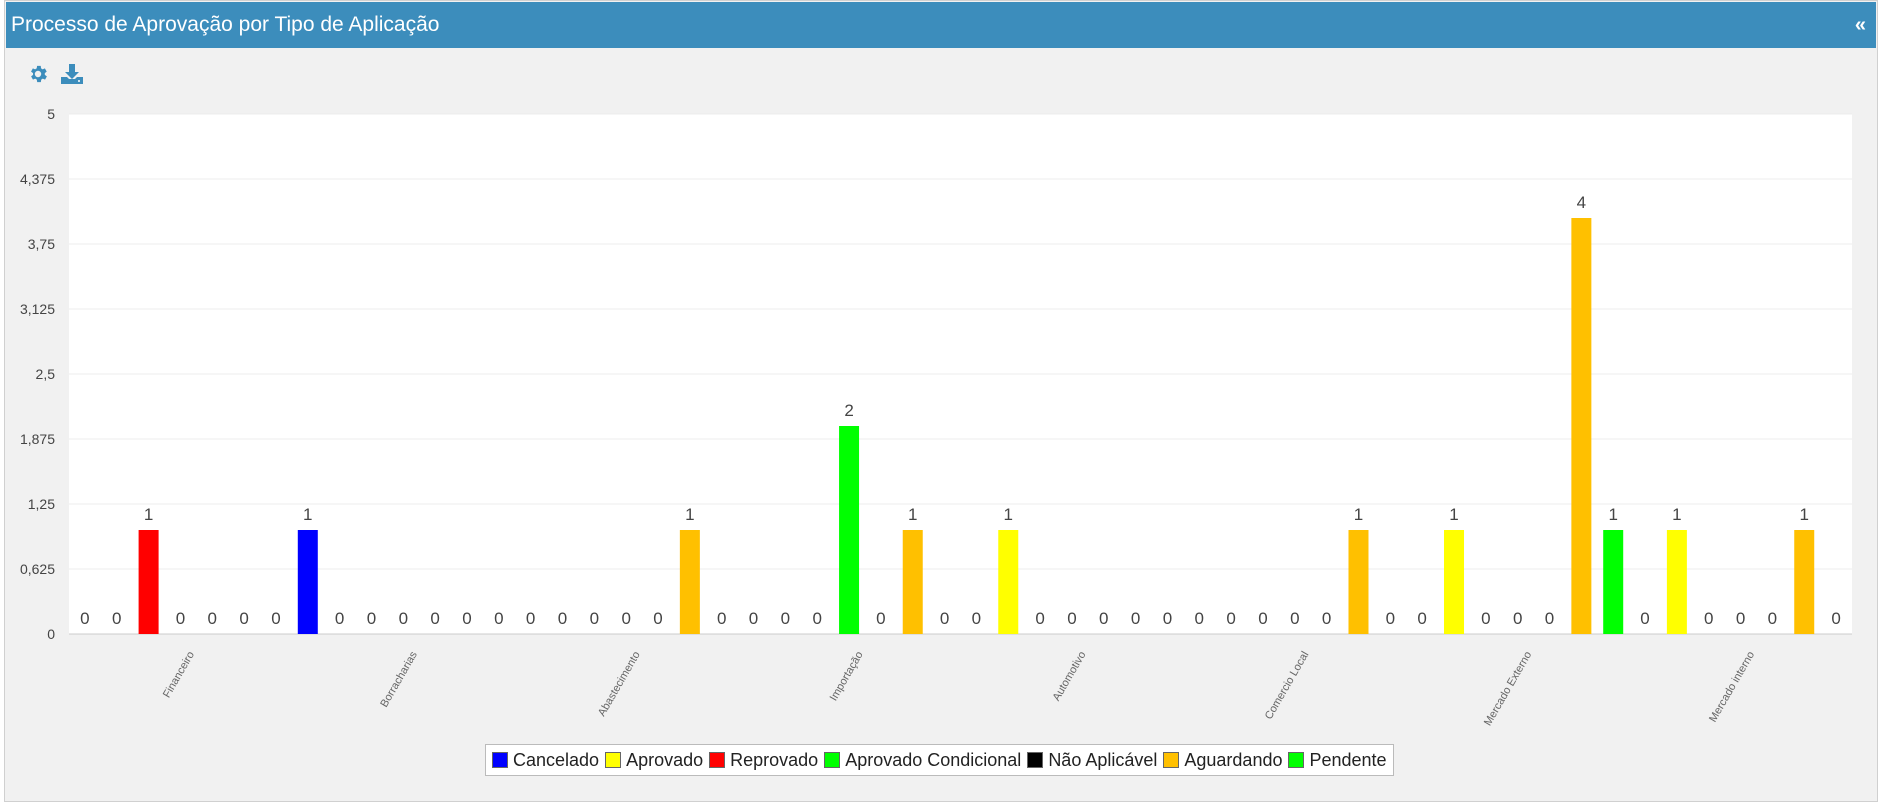 This screenshot has width=1882, height=805. Describe the element at coordinates (46, 374) in the screenshot. I see `y-tick-label: 2,5` at that location.